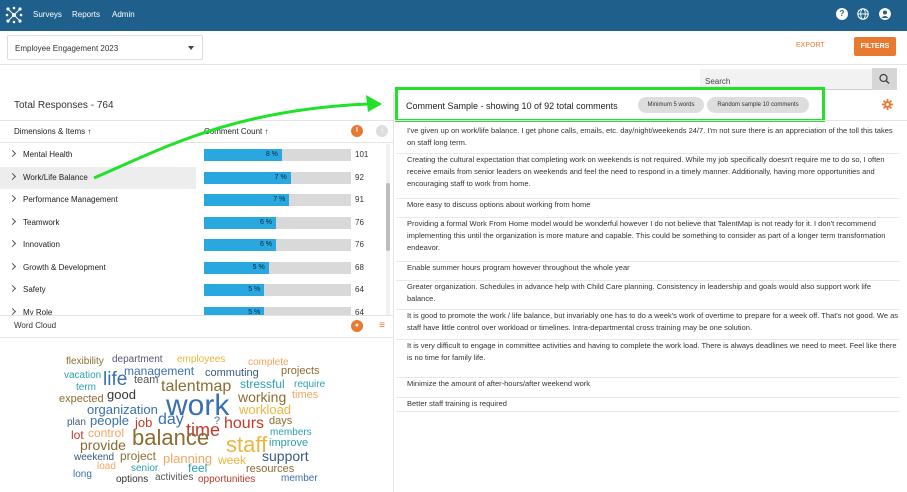 The width and height of the screenshot is (907, 492). I want to click on annotation-arrow, so click(237, 137).